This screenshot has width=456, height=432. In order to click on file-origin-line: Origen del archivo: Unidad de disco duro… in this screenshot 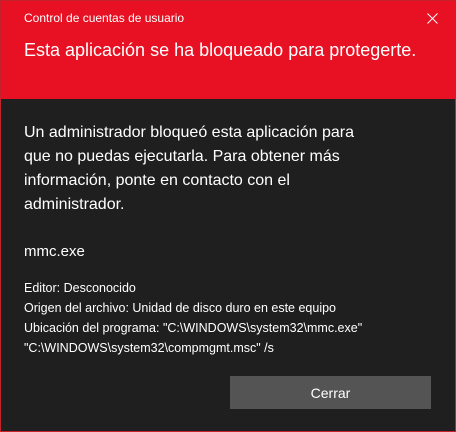, I will do `click(180, 308)`.